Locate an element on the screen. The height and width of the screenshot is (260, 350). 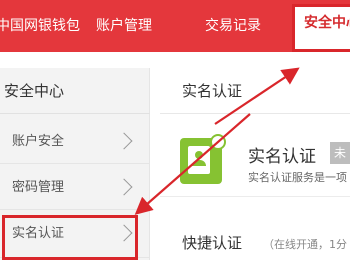
arrow-to-menu is located at coordinates (192, 164).